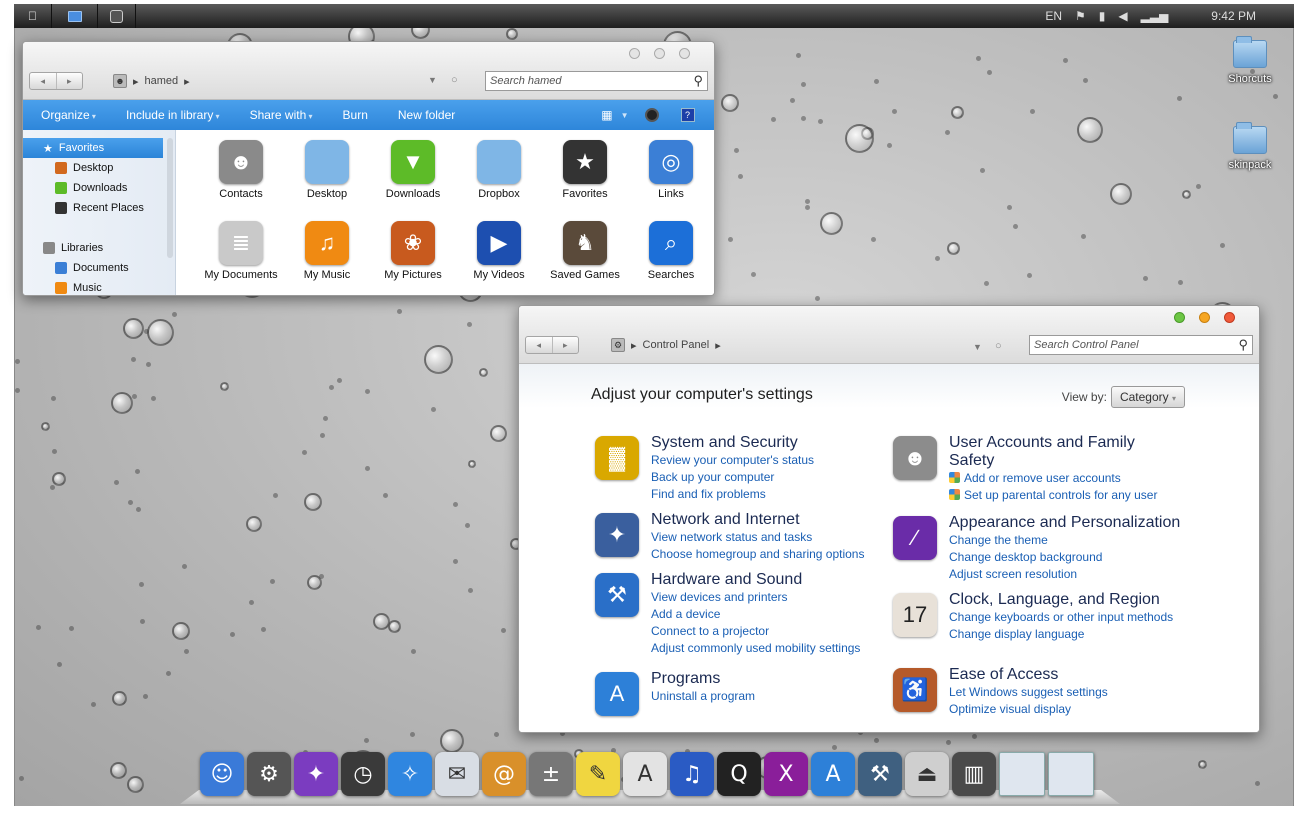 Image resolution: width=1304 pixels, height=813 pixels. I want to click on file-item: ❀ My Pictures, so click(413, 255).